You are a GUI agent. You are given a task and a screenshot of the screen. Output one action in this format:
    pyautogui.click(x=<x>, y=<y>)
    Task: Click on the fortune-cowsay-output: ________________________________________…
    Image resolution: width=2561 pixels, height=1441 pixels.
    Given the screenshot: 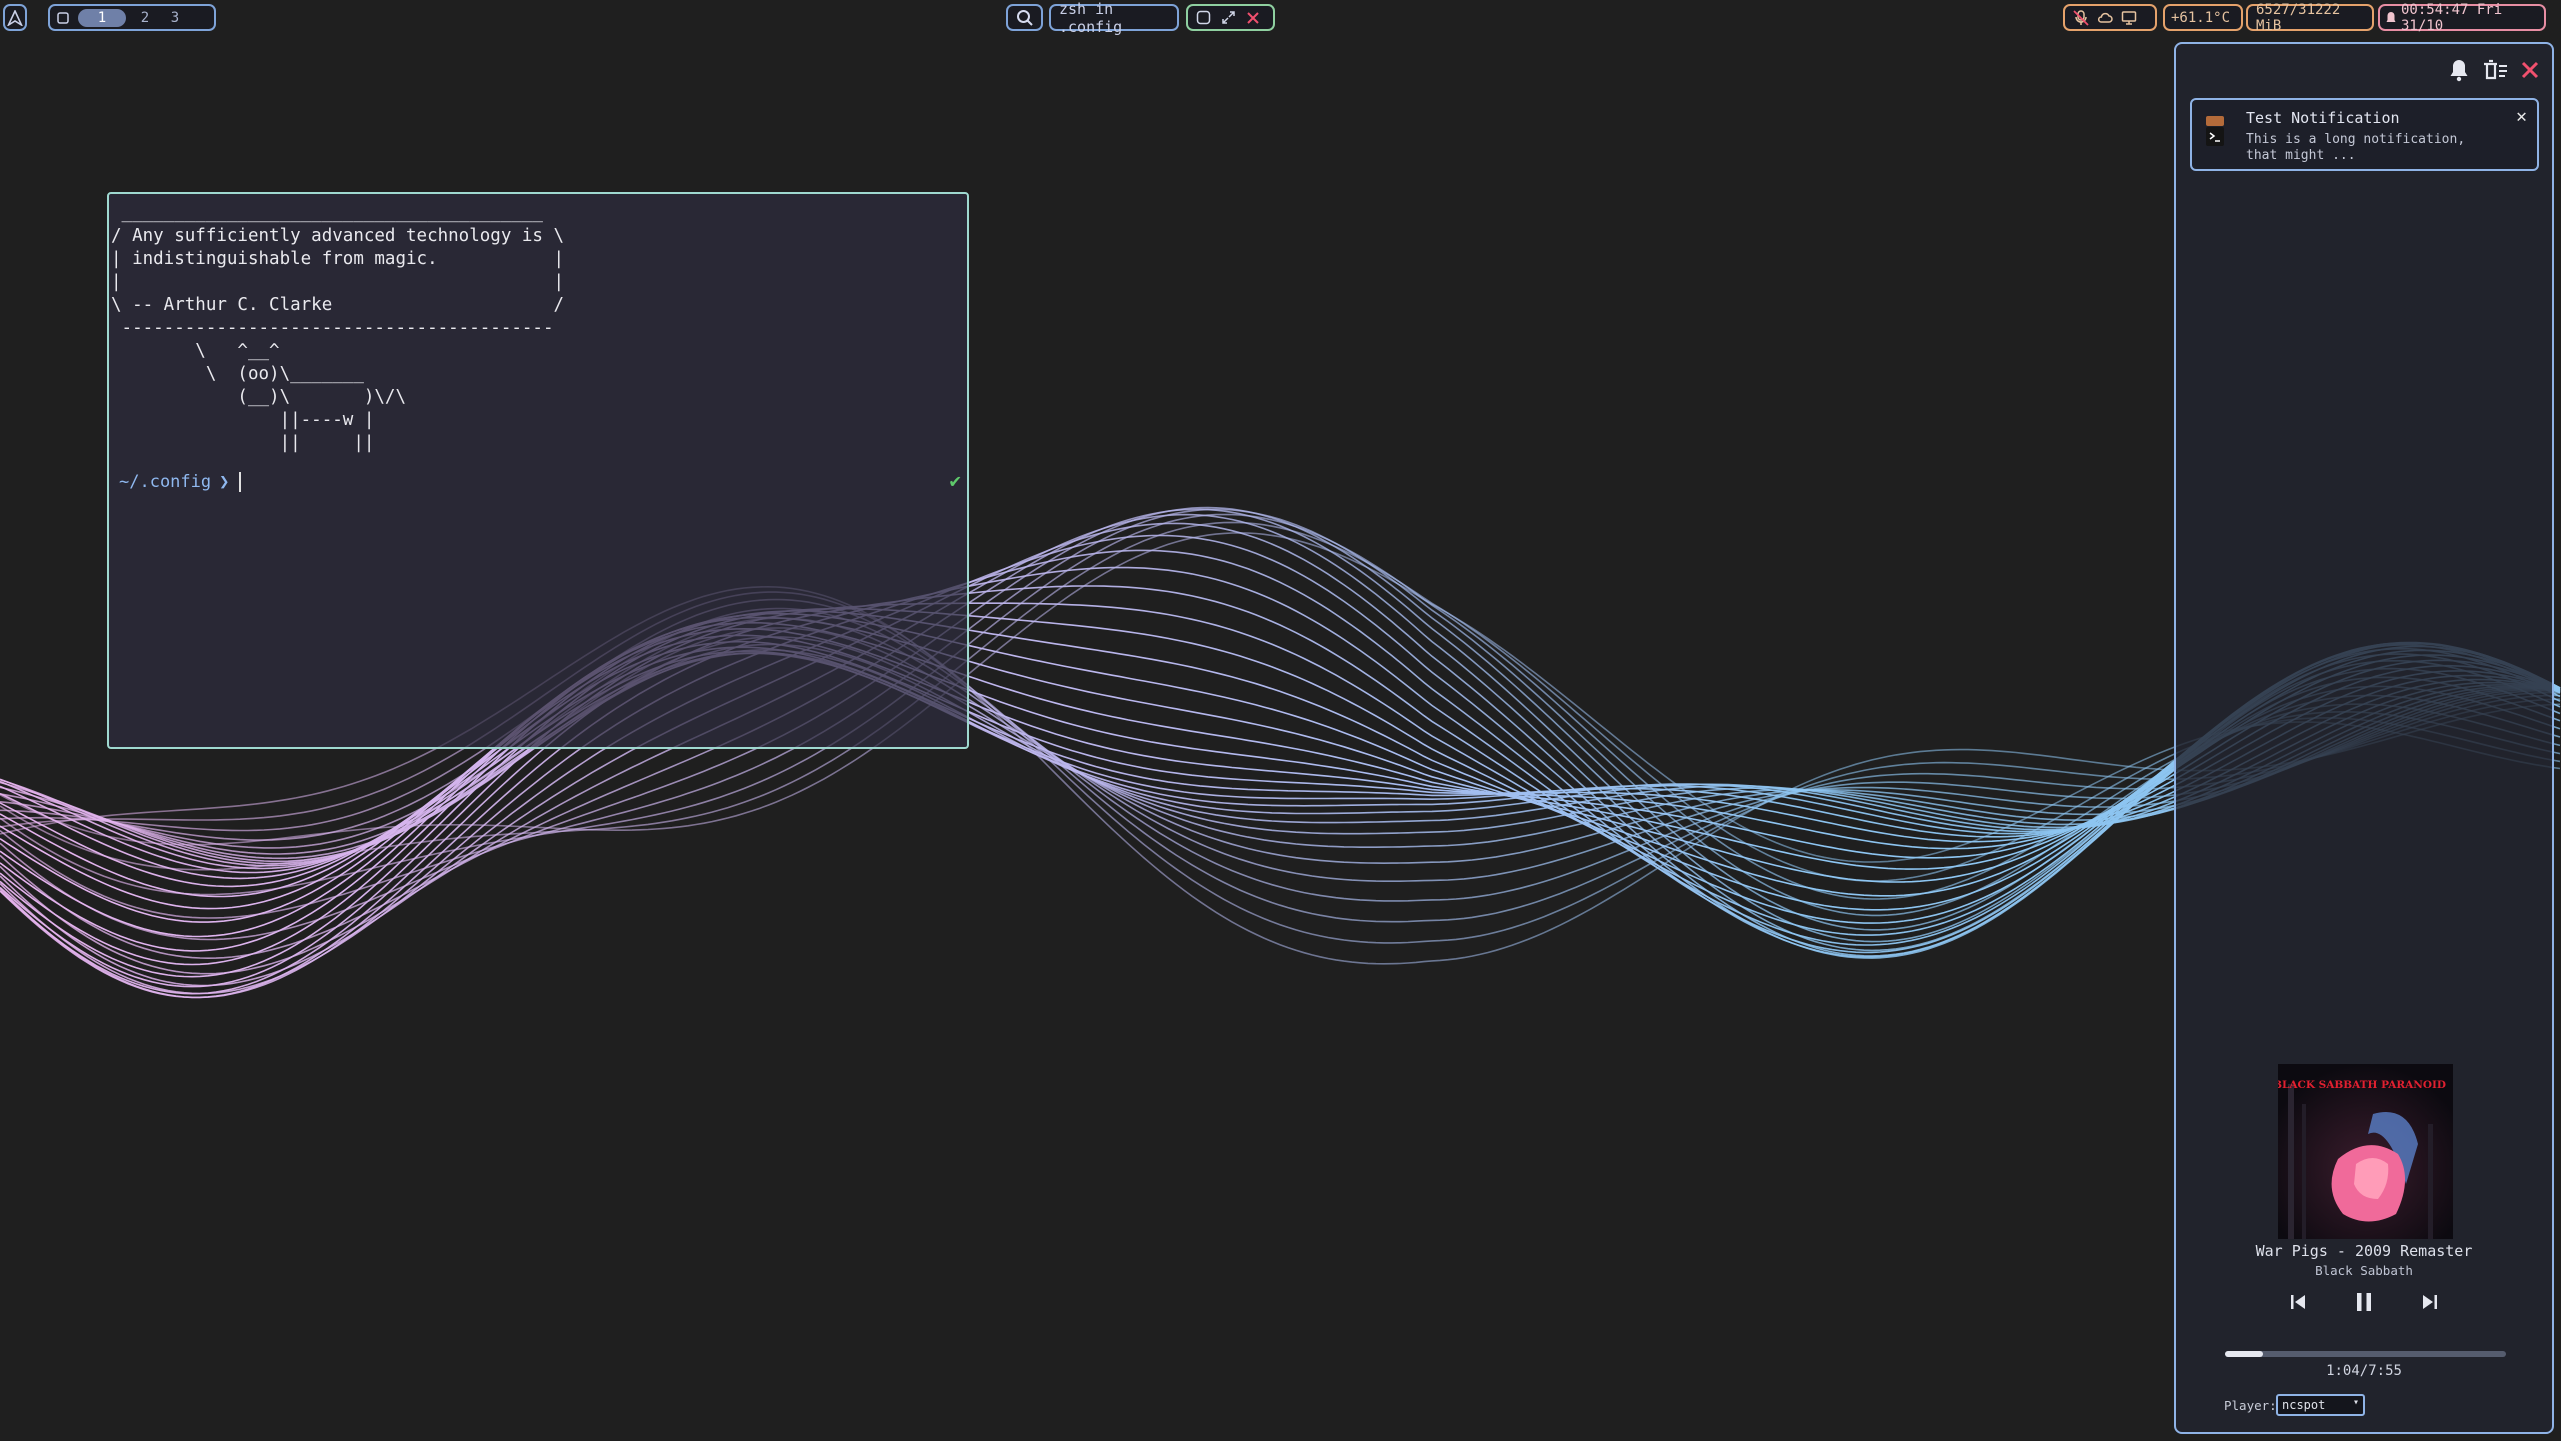 What is the action you would take?
    pyautogui.click(x=338, y=328)
    